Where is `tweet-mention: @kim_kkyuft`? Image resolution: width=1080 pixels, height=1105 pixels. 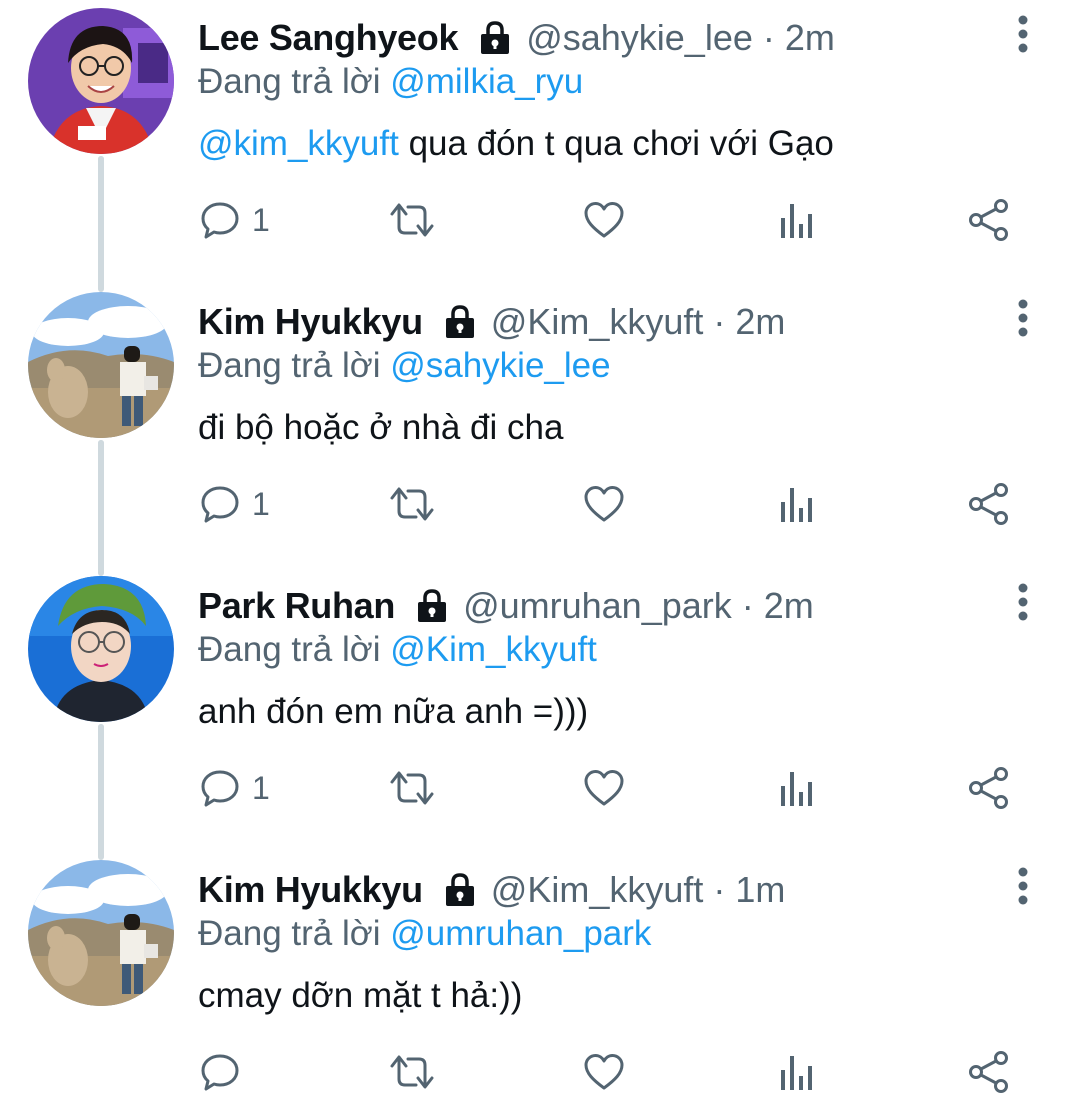 tweet-mention: @kim_kkyuft is located at coordinates (298, 143).